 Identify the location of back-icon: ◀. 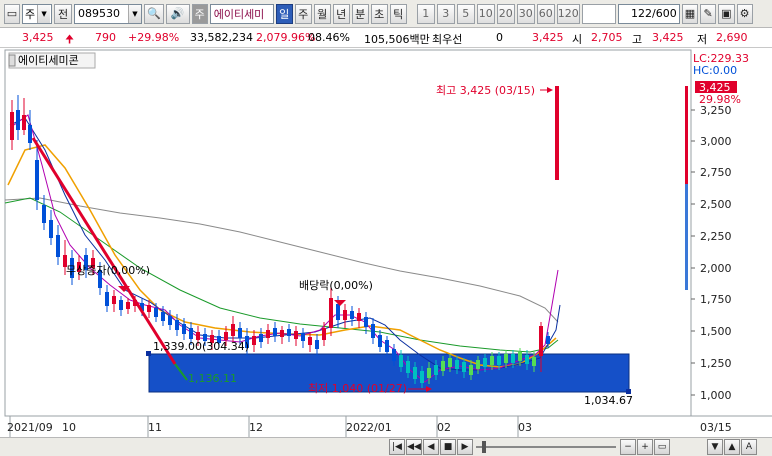
(431, 447).